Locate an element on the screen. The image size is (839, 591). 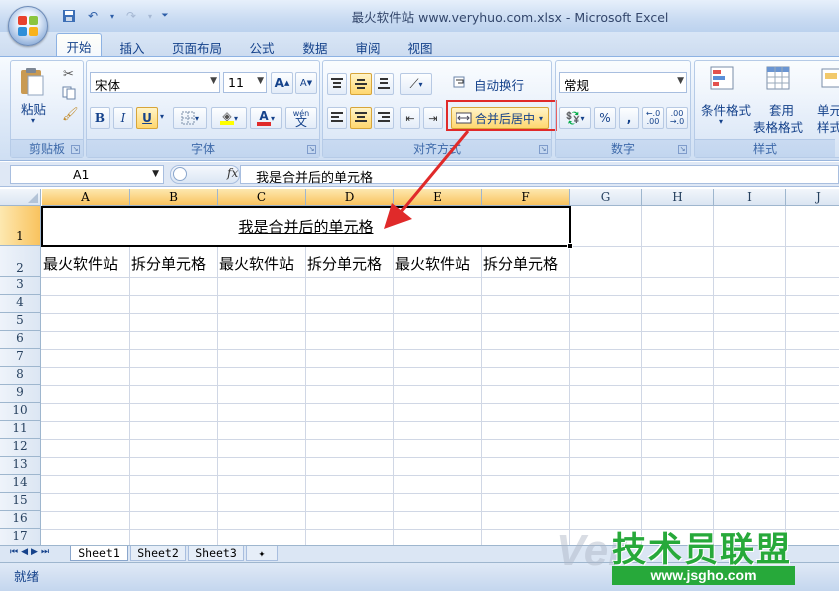
col-header-i: I is located at coordinates (750, 197).